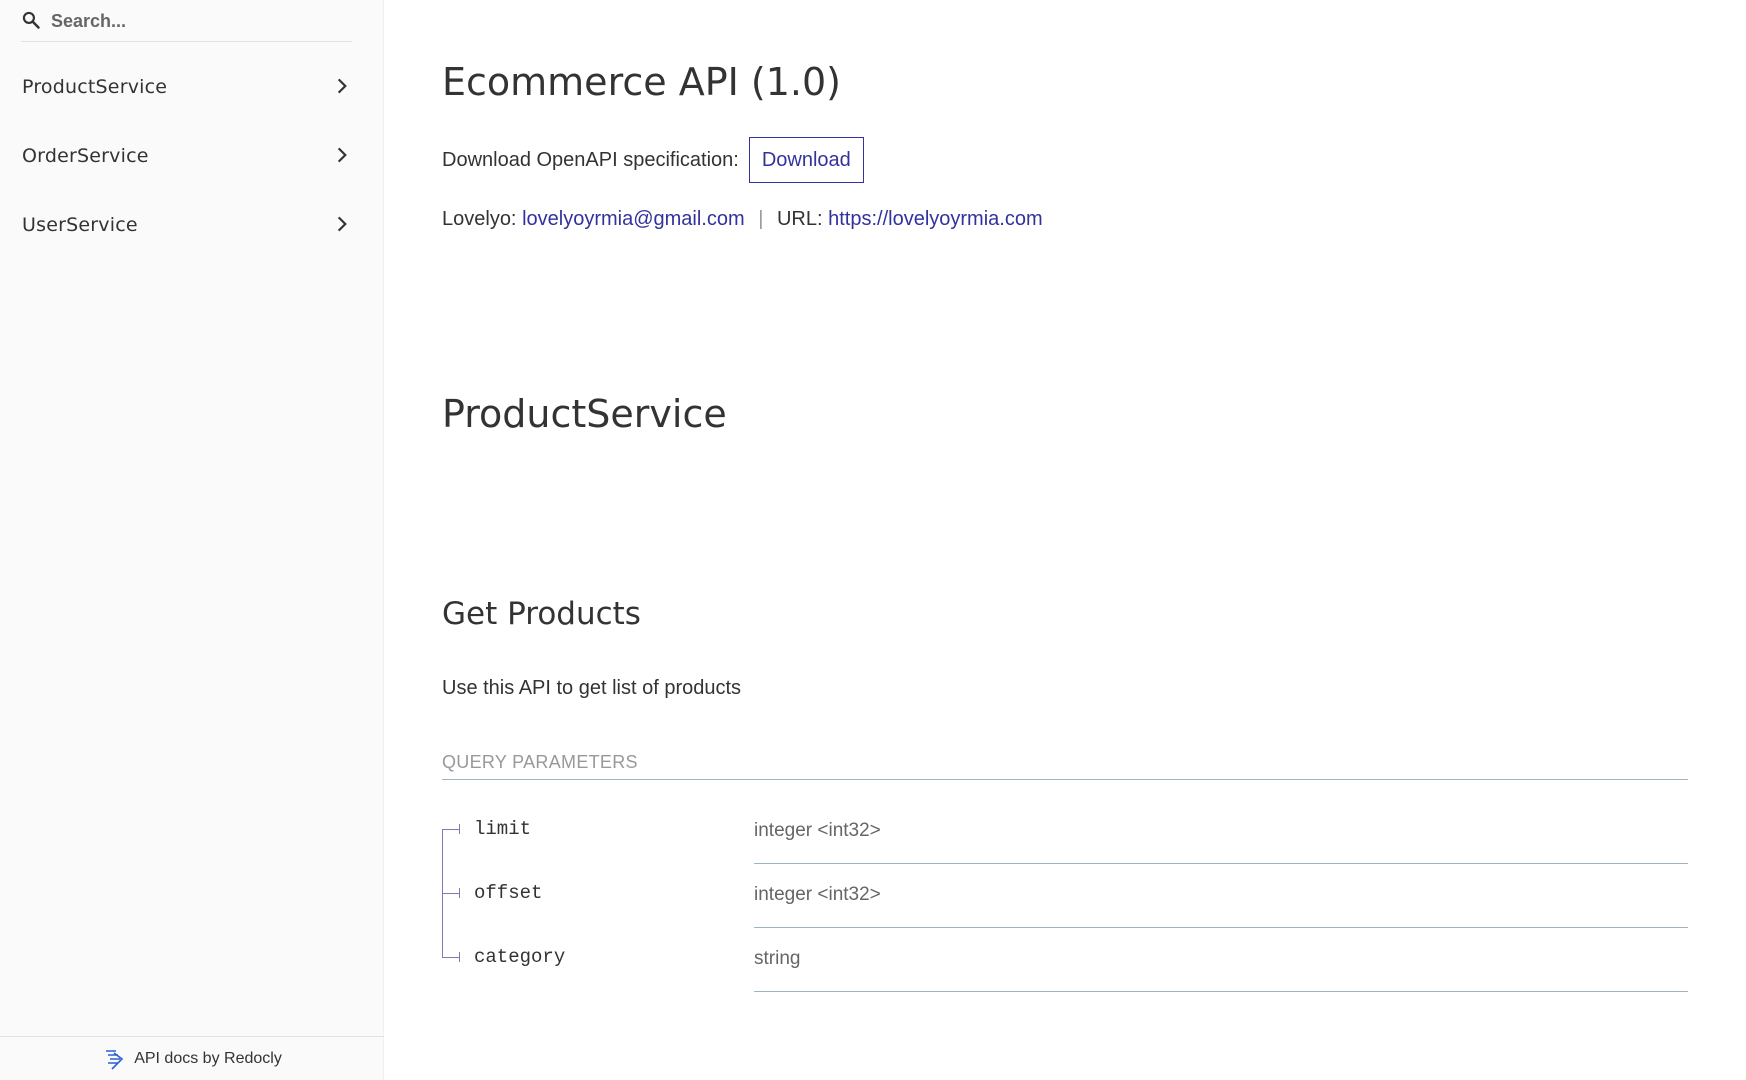 The image size is (1746, 1080). I want to click on sidebar-item-label: UserService, so click(80, 224).